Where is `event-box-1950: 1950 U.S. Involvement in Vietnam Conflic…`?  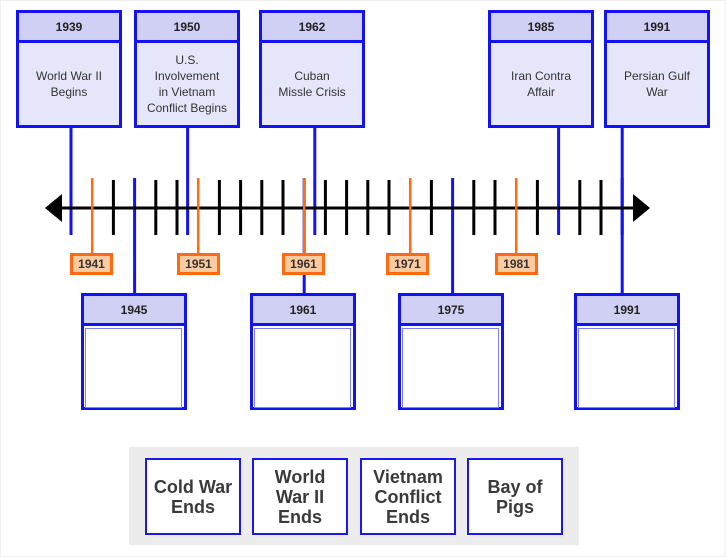
event-box-1950: 1950 U.S. Involvement in Vietnam Conflic… is located at coordinates (187, 69).